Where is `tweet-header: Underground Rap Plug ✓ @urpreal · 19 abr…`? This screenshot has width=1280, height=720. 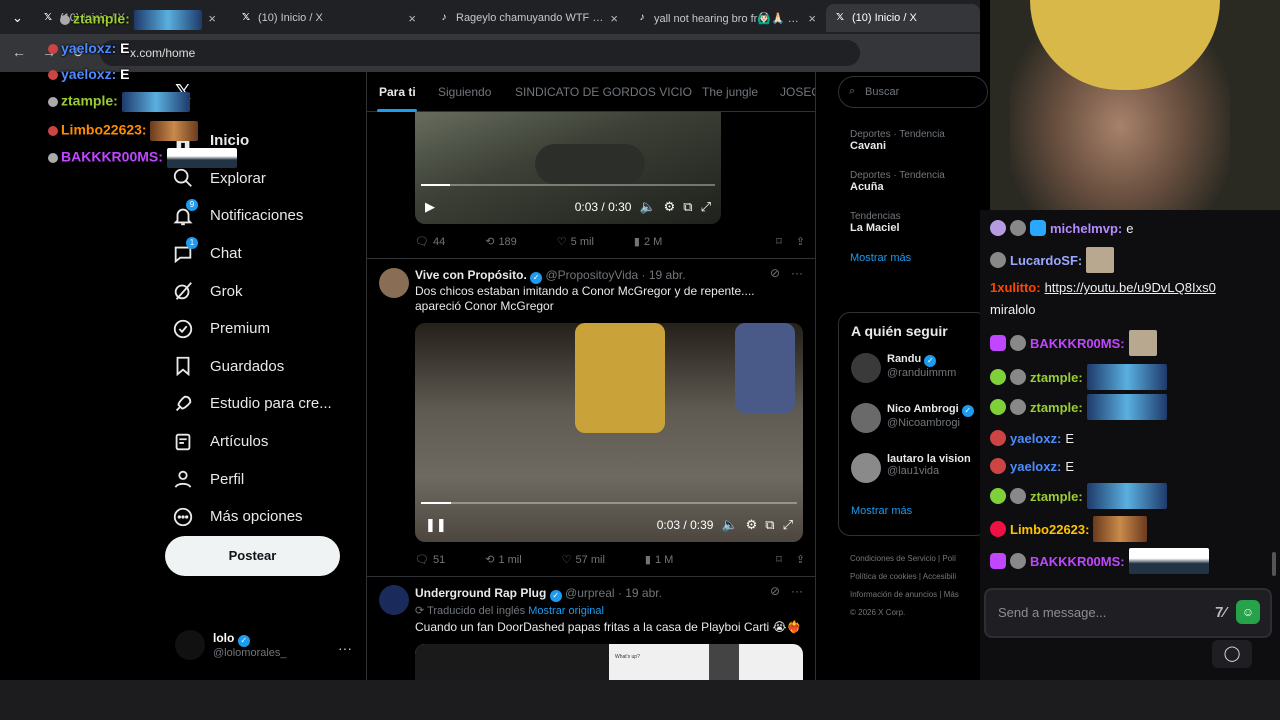 tweet-header: Underground Rap Plug ✓ @urpreal · 19 abr… is located at coordinates (538, 594).